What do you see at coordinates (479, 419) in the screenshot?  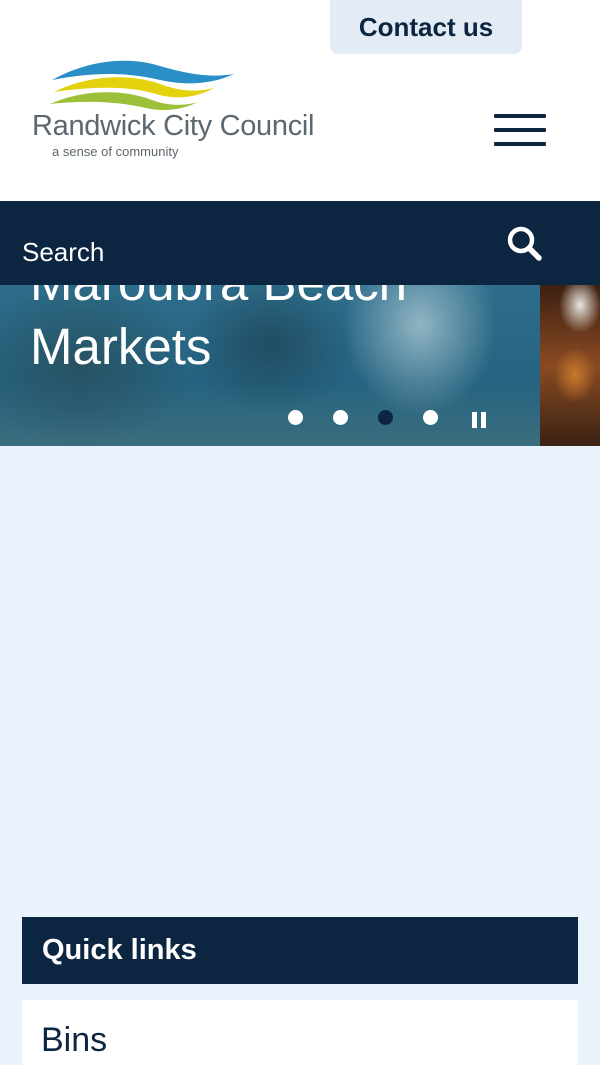 I see `pause-icon` at bounding box center [479, 419].